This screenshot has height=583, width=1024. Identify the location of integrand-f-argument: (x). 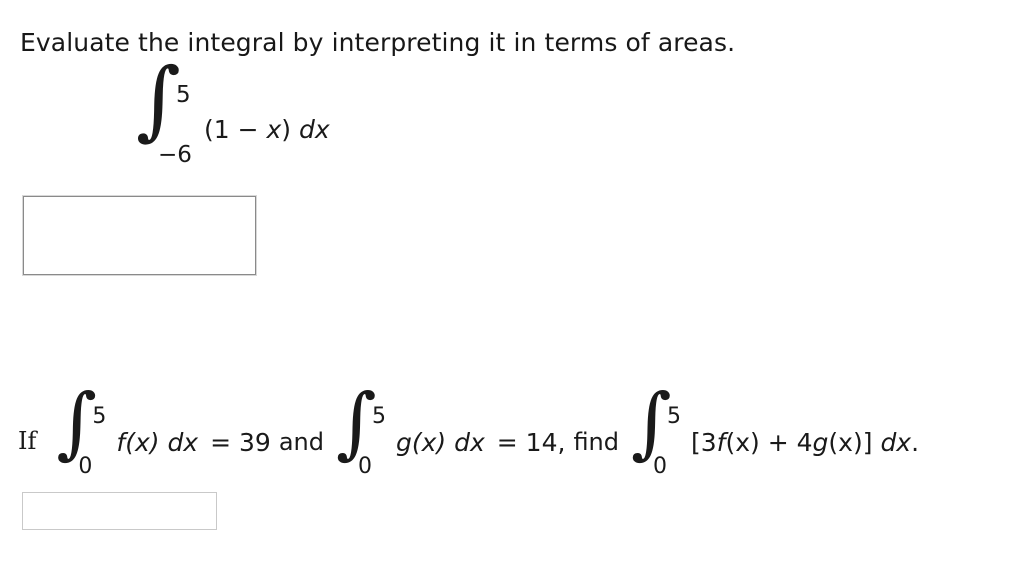
(146, 442).